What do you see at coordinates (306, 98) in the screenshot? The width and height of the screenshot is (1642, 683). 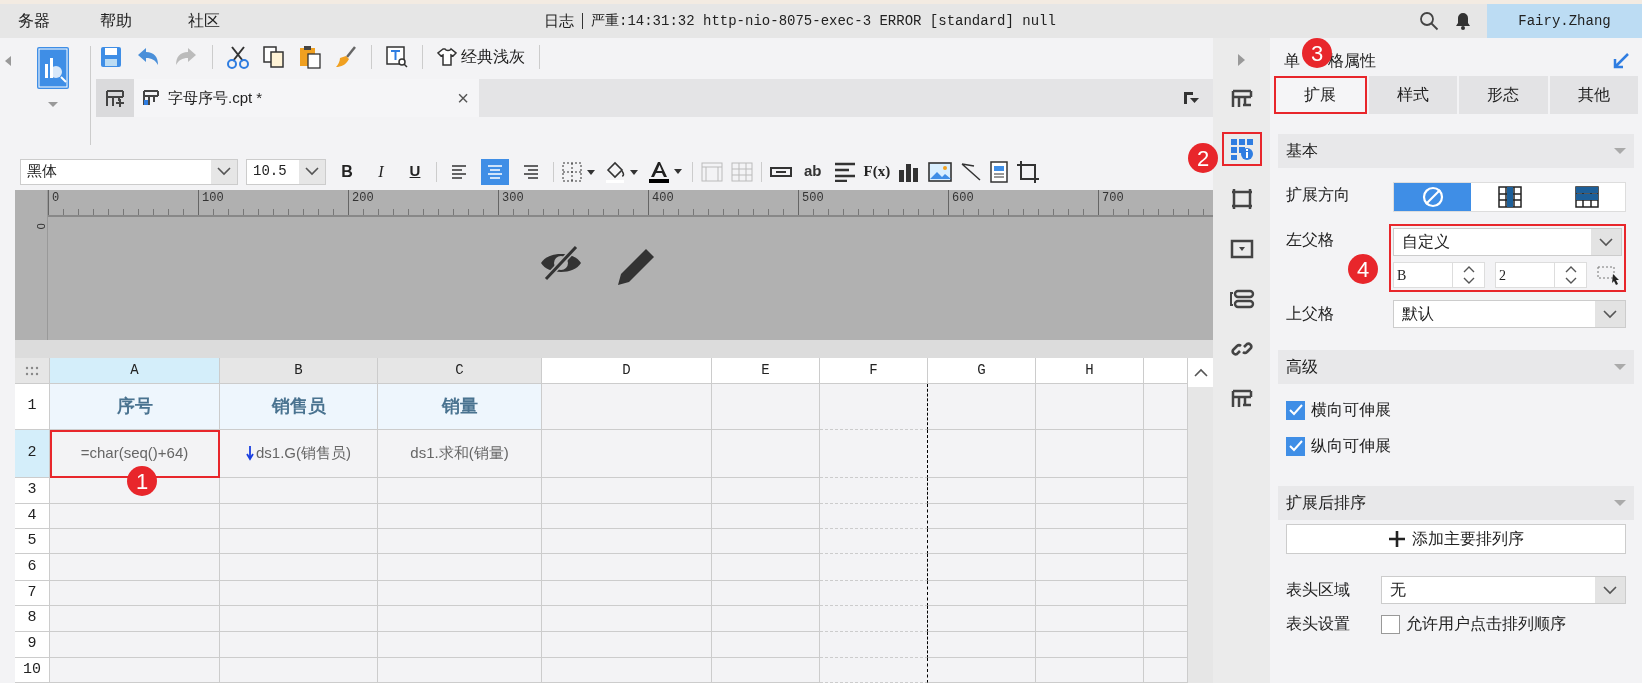 I see `file-tab: 字母序号.cpt * ×` at bounding box center [306, 98].